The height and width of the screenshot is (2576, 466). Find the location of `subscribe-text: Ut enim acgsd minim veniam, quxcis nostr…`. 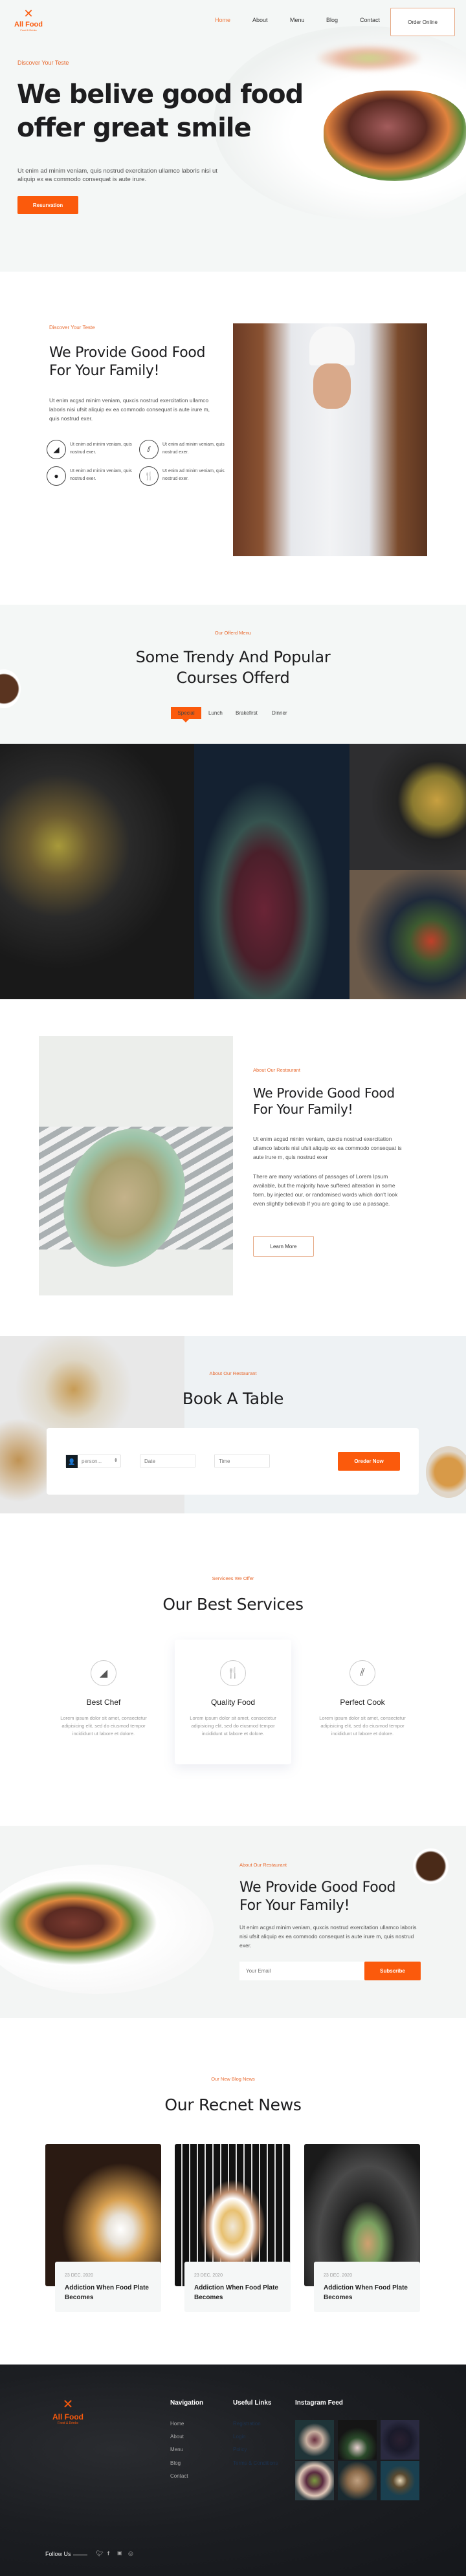

subscribe-text: Ut enim acgsd minim veniam, quxcis nostr… is located at coordinates (328, 1936).